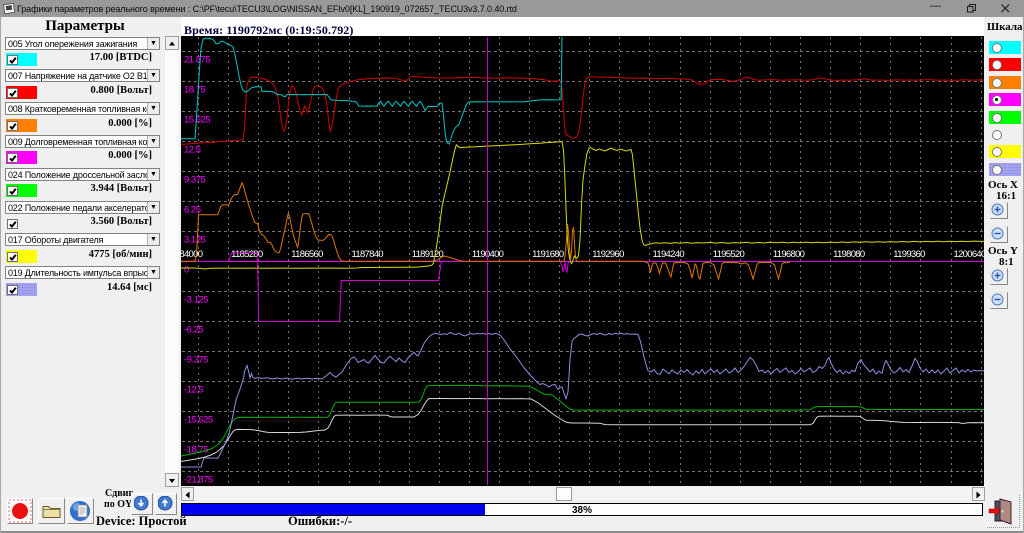 The width and height of the screenshot is (1024, 533). Describe the element at coordinates (849, 254) in the screenshot. I see `svg-text: 1198080` at that location.